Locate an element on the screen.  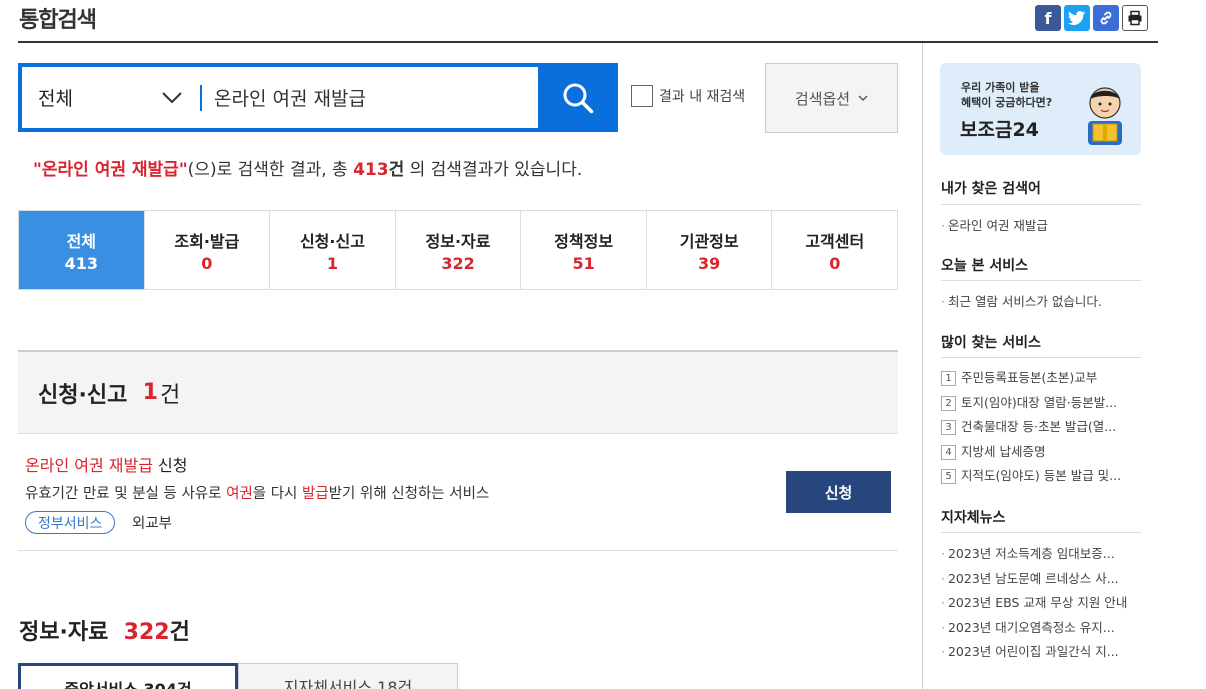
desc-text: 을 다시 is located at coordinates (277, 494).